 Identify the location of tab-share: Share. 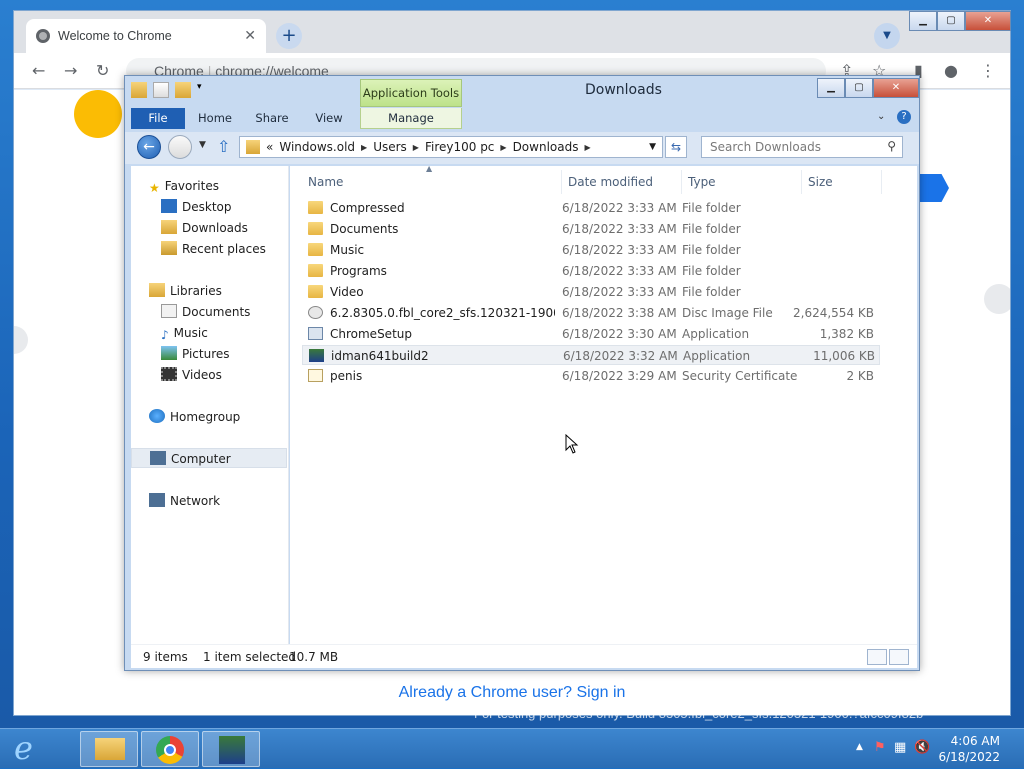
(272, 118).